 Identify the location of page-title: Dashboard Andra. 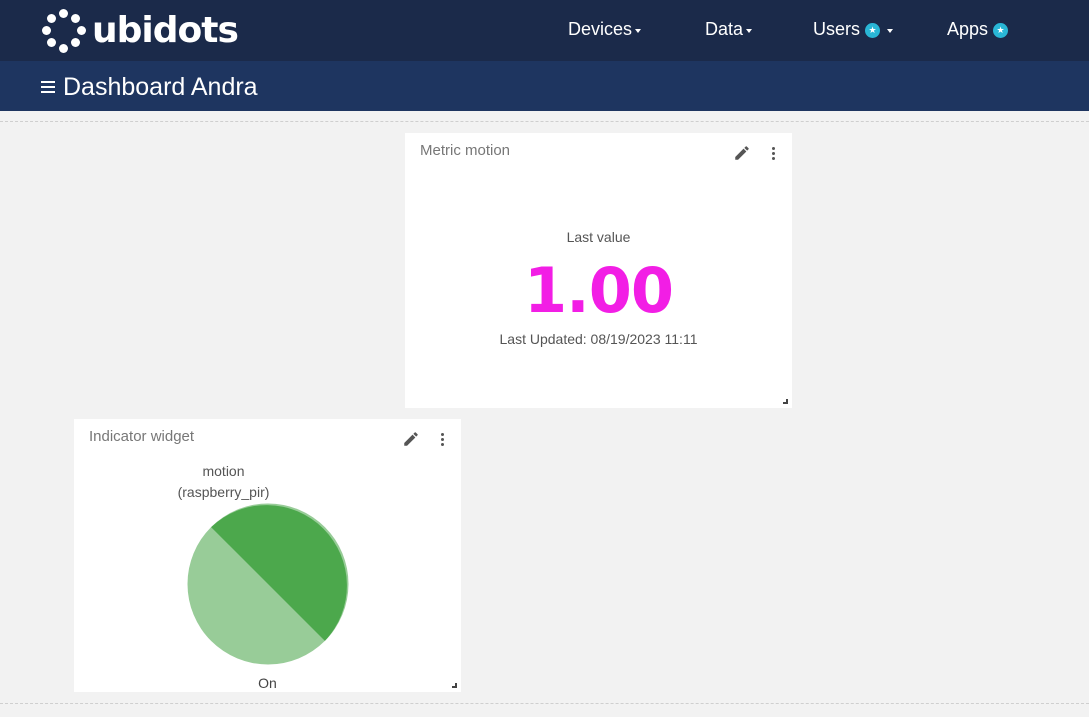
(160, 87).